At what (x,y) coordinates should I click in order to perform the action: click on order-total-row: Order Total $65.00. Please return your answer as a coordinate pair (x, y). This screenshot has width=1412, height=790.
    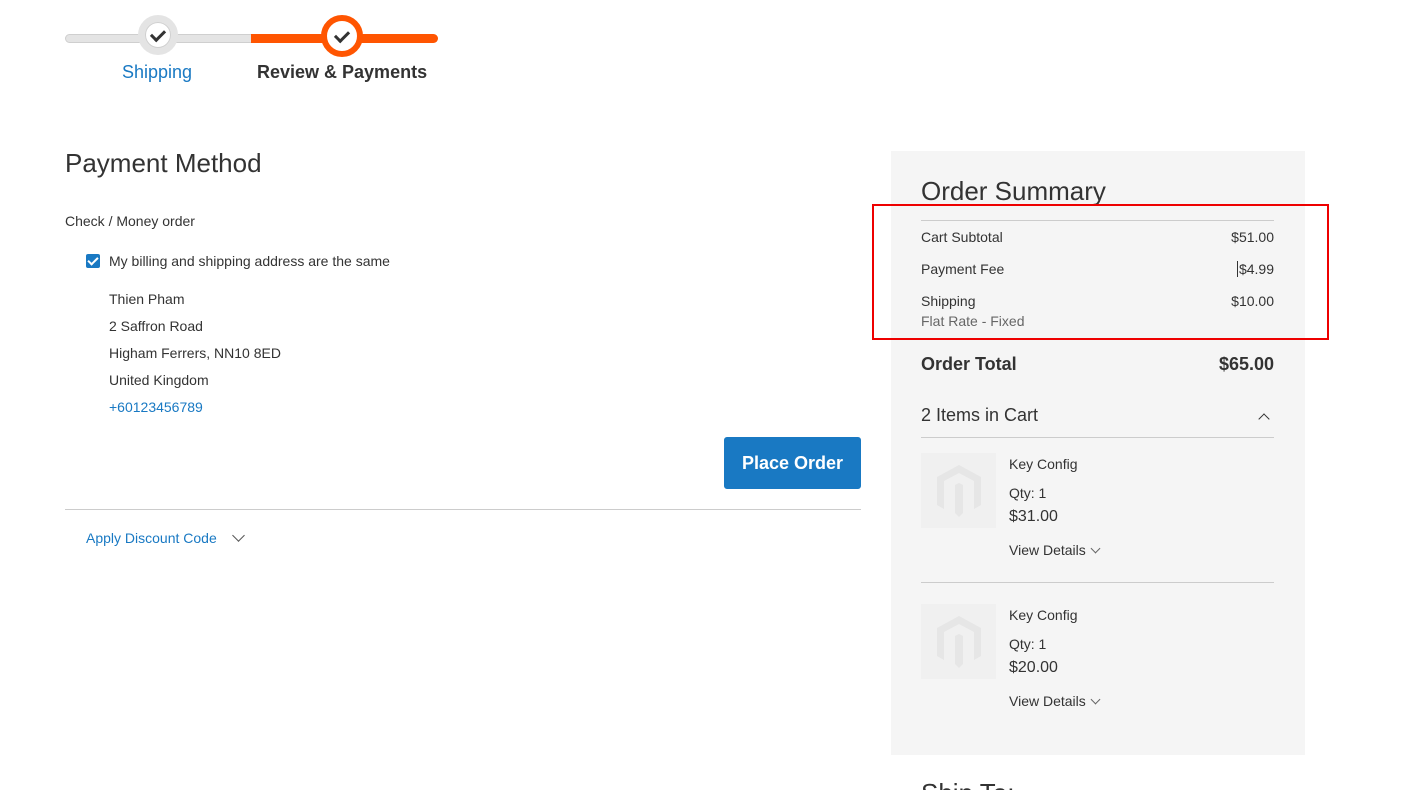
    Looking at the image, I should click on (1097, 364).